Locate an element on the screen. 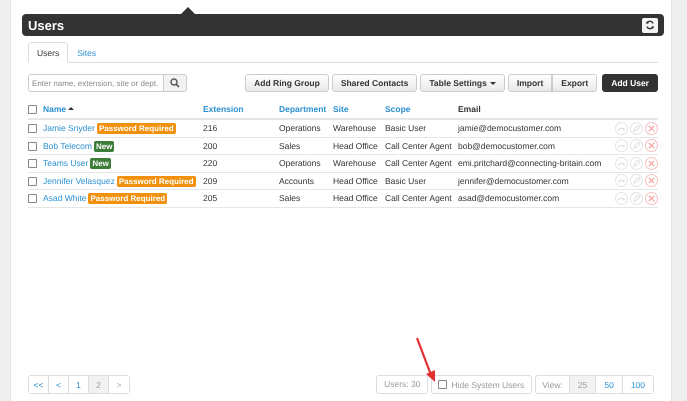 This screenshot has width=687, height=401. table-cell: jennifer@democustomer.com is located at coordinates (513, 181).